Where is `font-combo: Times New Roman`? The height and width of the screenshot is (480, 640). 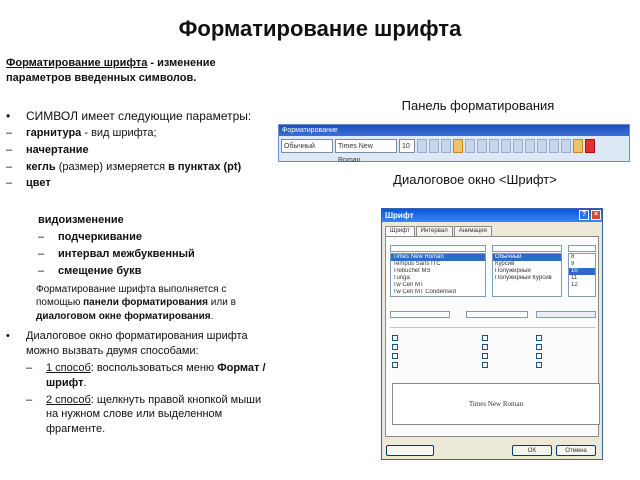
font-combo: Times New Roman is located at coordinates (366, 151).